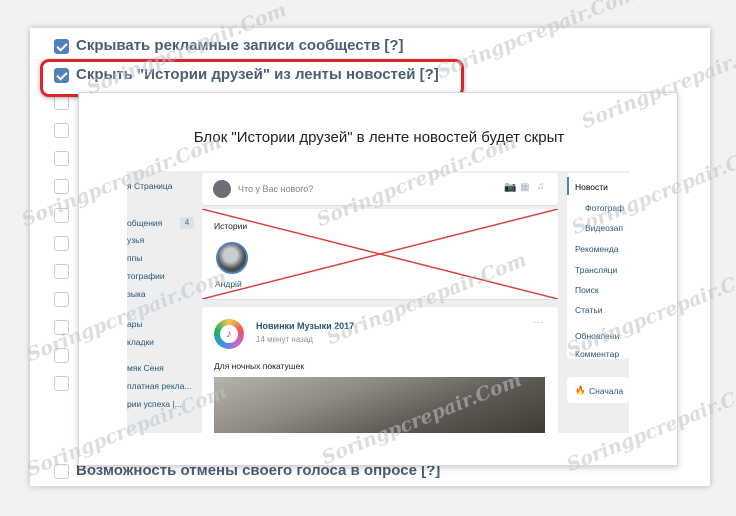  What do you see at coordinates (379, 405) in the screenshot?
I see `post-image` at bounding box center [379, 405].